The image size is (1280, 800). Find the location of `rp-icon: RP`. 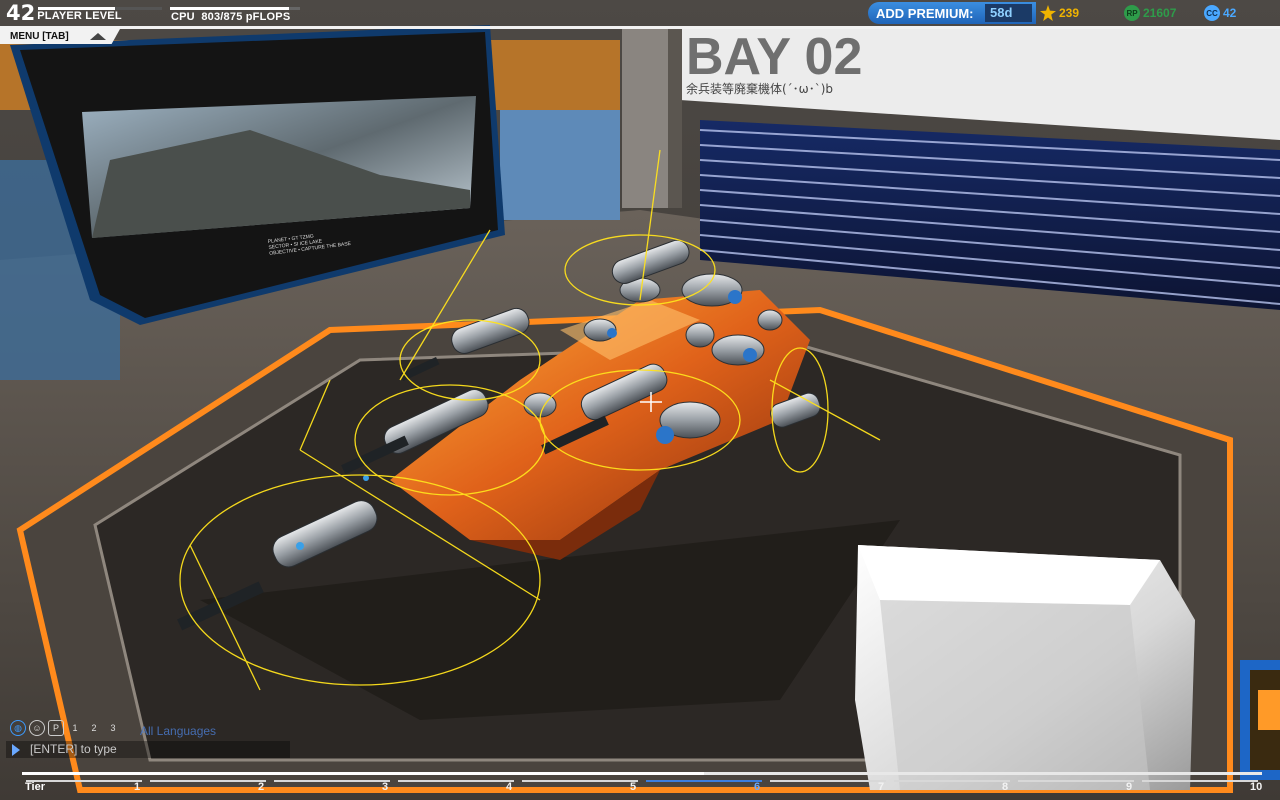

rp-icon: RP is located at coordinates (1132, 13).